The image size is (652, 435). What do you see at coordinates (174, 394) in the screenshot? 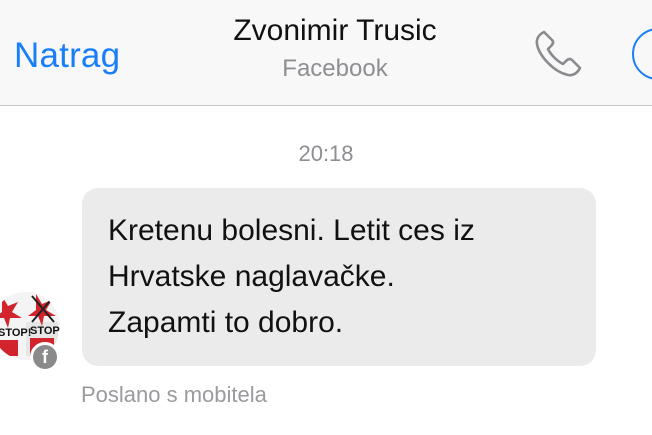
I see `sent-from-label: Poslano s mobitela` at bounding box center [174, 394].